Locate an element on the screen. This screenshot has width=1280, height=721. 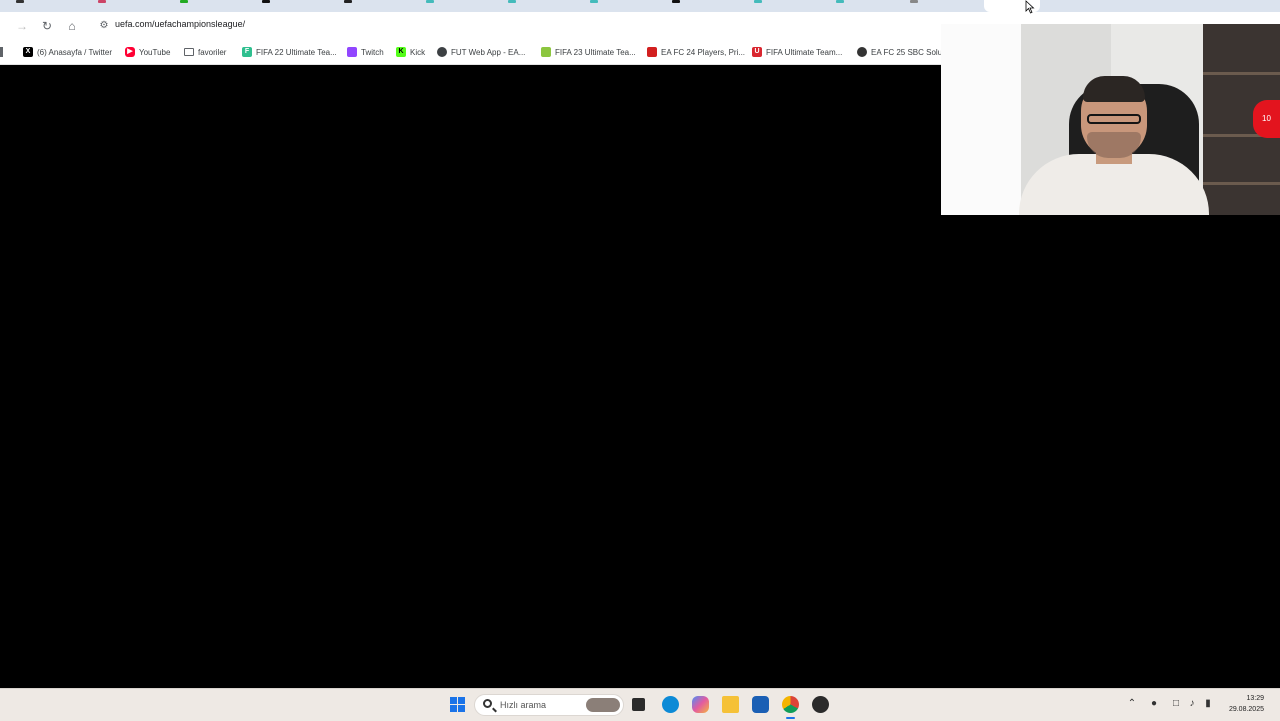
home-icon: ⌂ is located at coordinates (72, 26).